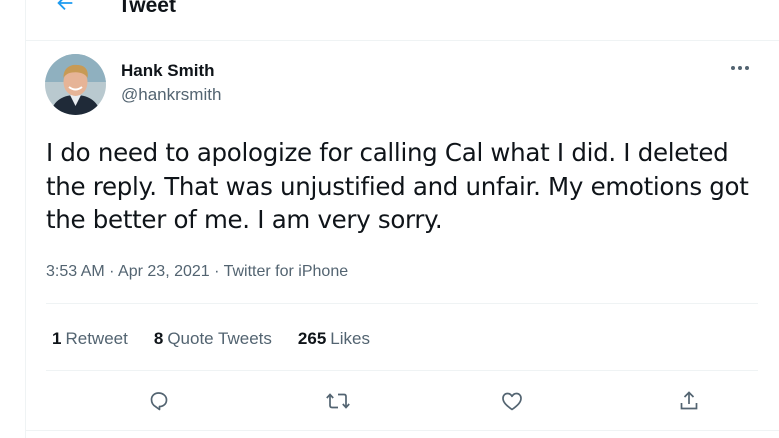 This screenshot has height=438, width=779. I want to click on page-title: Tweet, so click(147, 8).